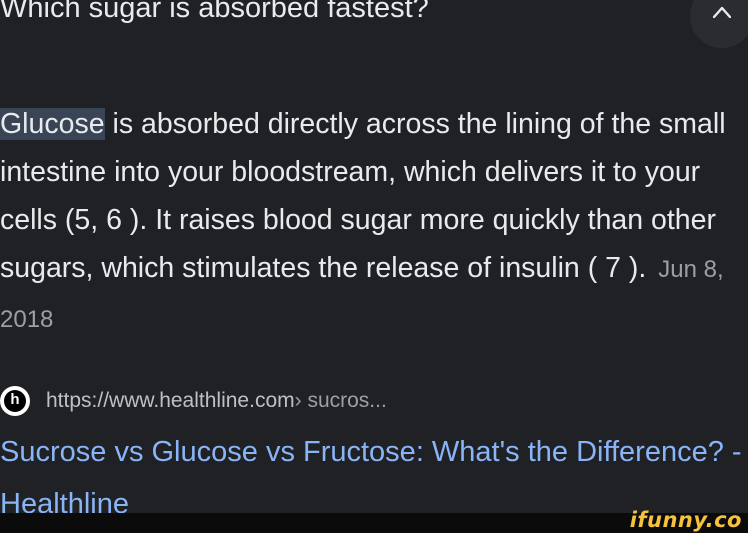 Image resolution: width=748 pixels, height=533 pixels. What do you see at coordinates (685, 520) in the screenshot?
I see `ifunny-watermark: ifunny.co` at bounding box center [685, 520].